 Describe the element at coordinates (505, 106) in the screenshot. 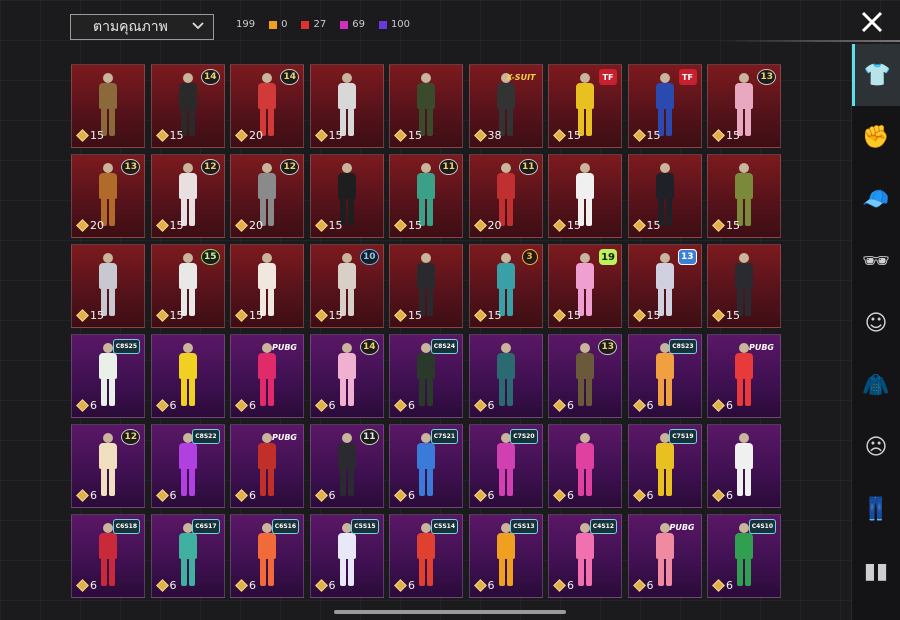

I see `outfit-card: X-SUIT 38` at that location.